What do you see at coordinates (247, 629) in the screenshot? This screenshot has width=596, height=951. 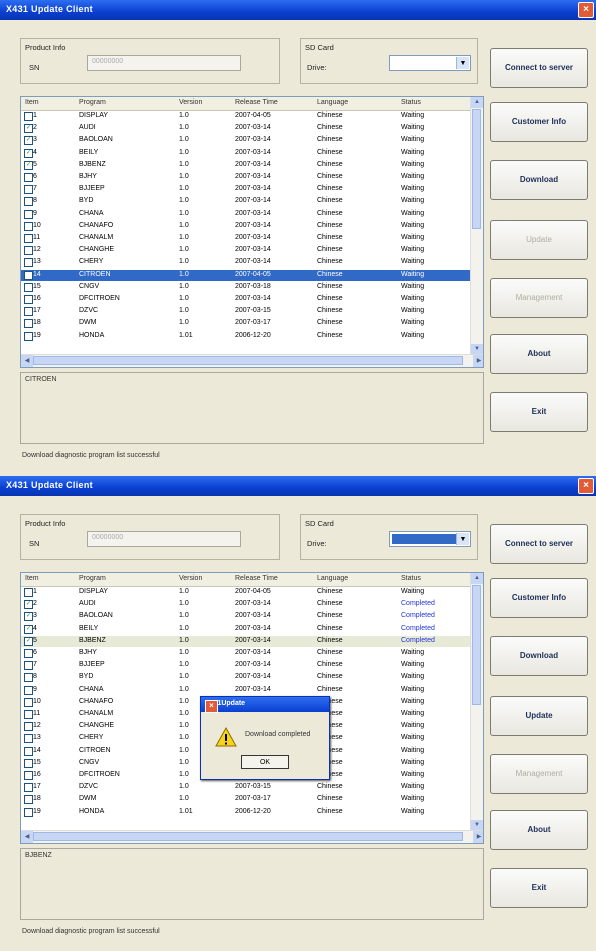 I see `table-row: ✓ 4 BEILY 1.0 2007-03-14 Chinese Completed` at bounding box center [247, 629].